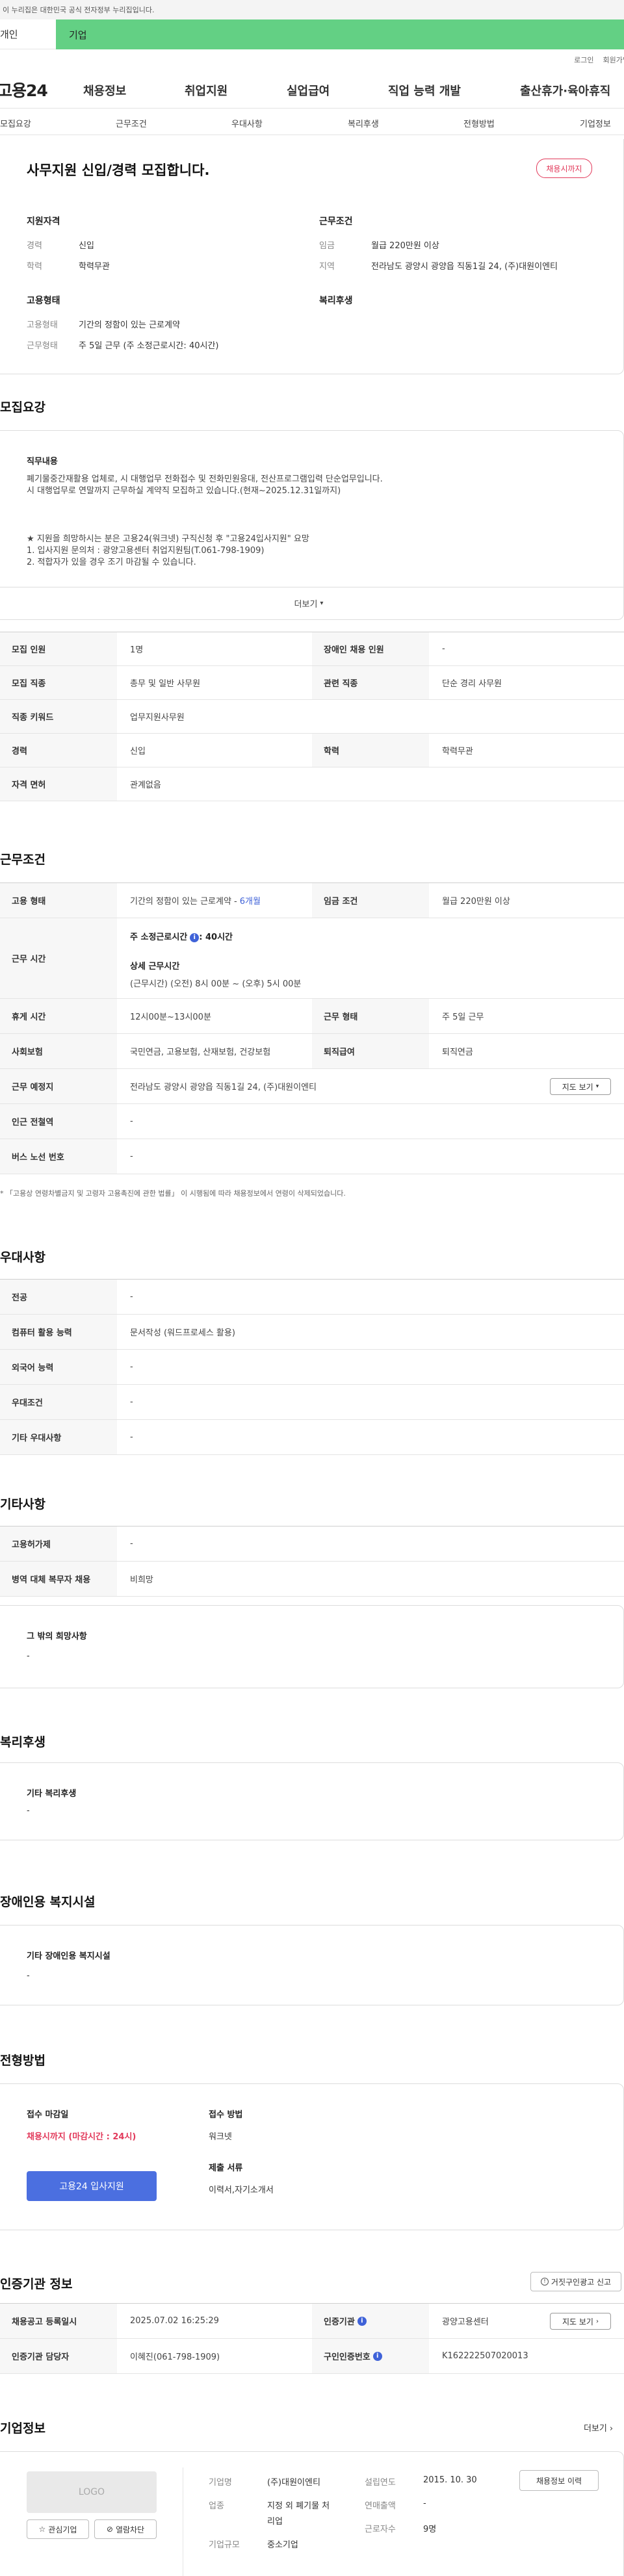 The width and height of the screenshot is (624, 2576). I want to click on table-header-cell: 기타 우대사항, so click(58, 1437).